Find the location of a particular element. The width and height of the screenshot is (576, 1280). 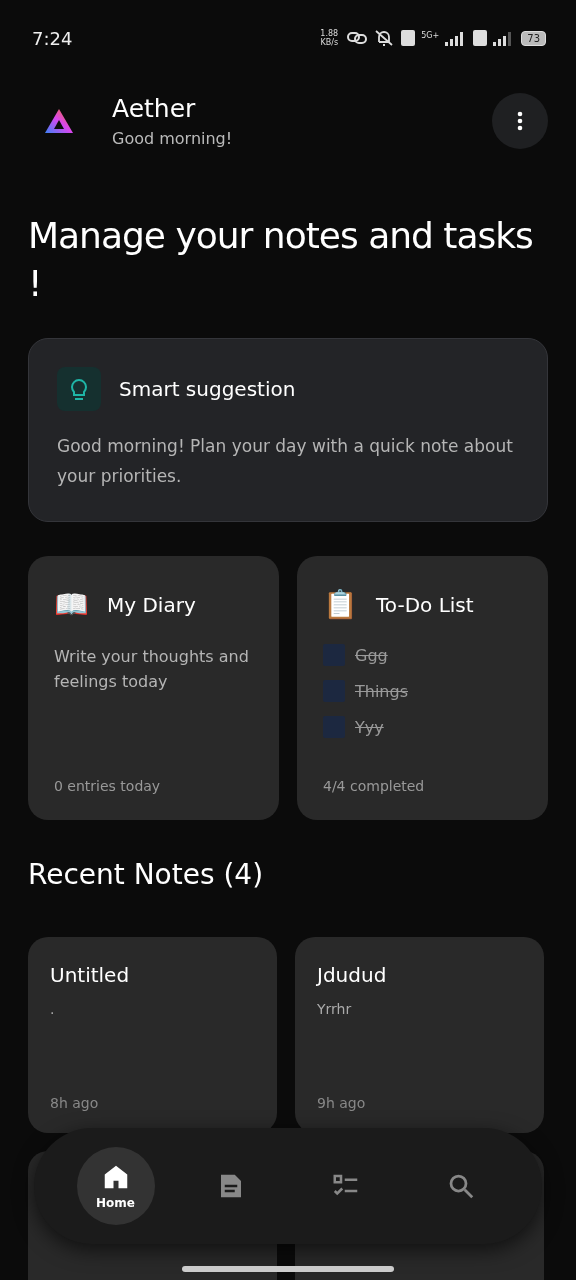

note-time: 9h ago is located at coordinates (342, 1103).